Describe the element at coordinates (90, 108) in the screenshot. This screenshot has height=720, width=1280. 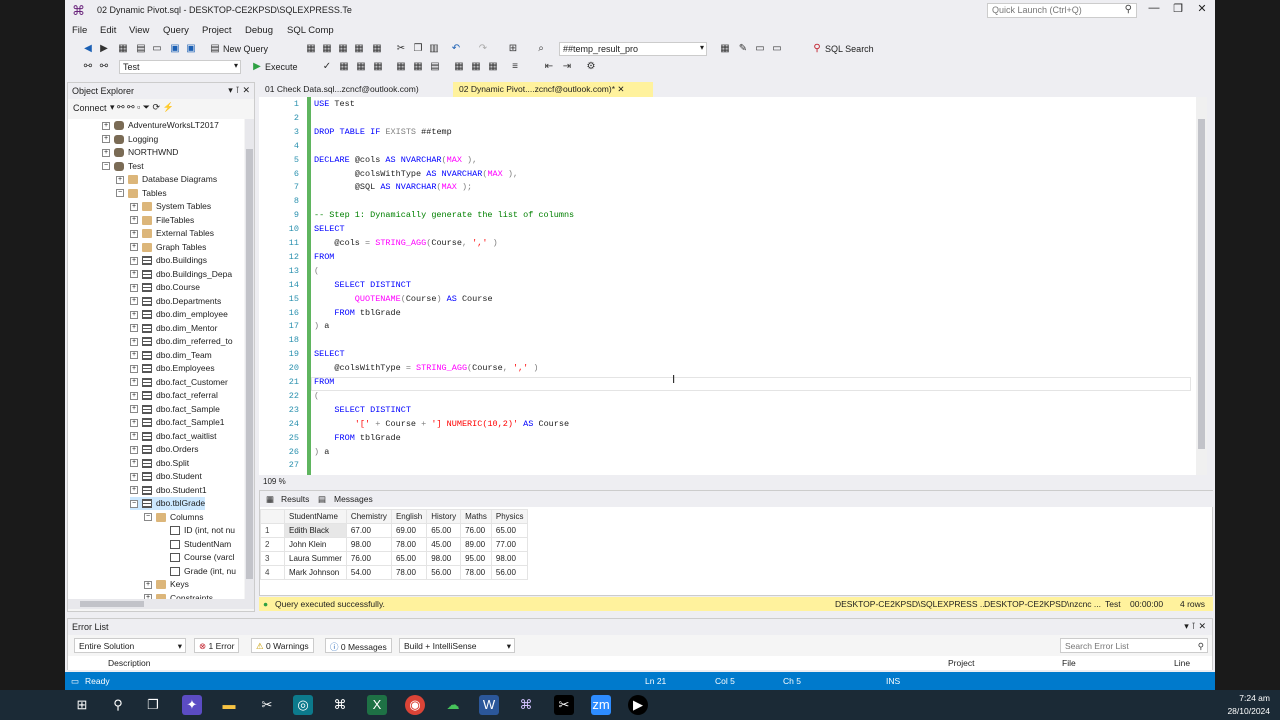
I see `connect-button: Connect` at that location.